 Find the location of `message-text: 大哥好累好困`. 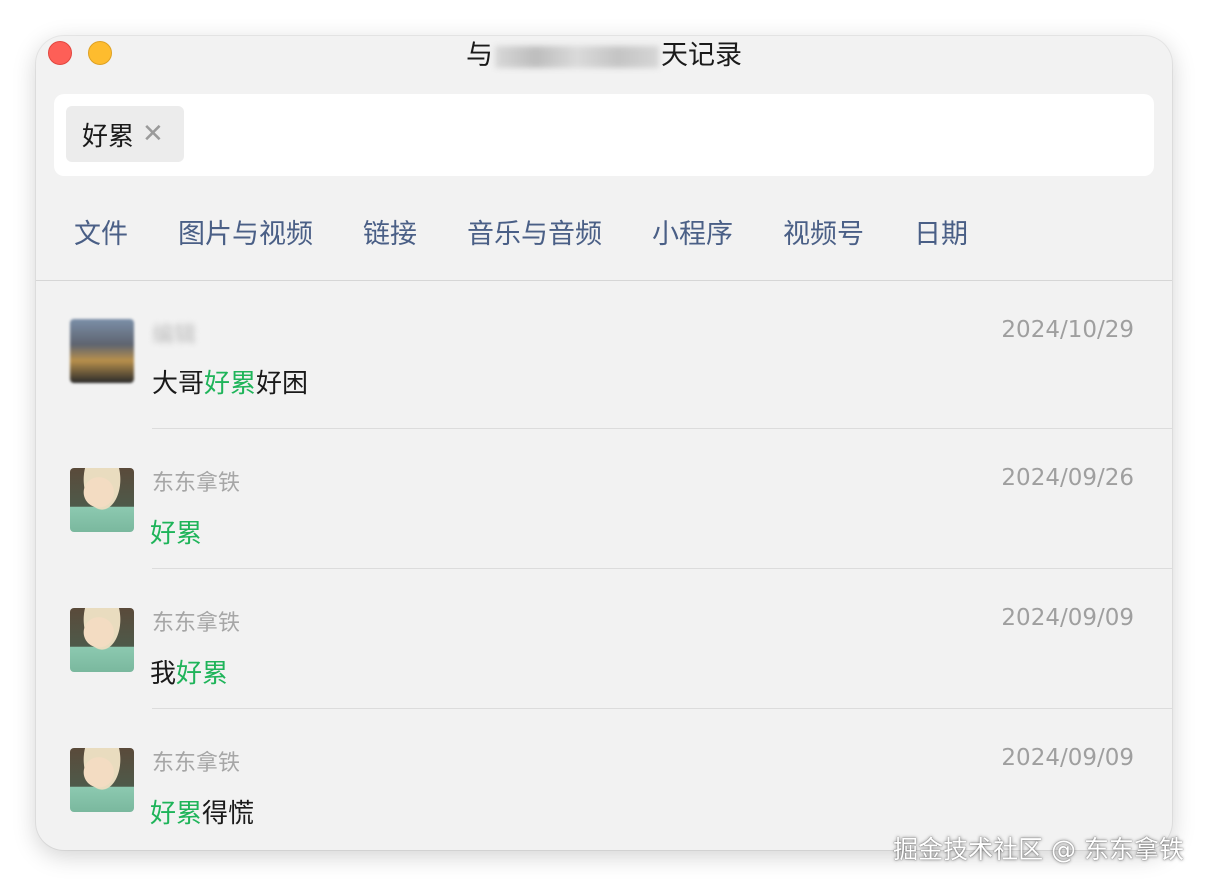

message-text: 大哥好累好困 is located at coordinates (230, 381).